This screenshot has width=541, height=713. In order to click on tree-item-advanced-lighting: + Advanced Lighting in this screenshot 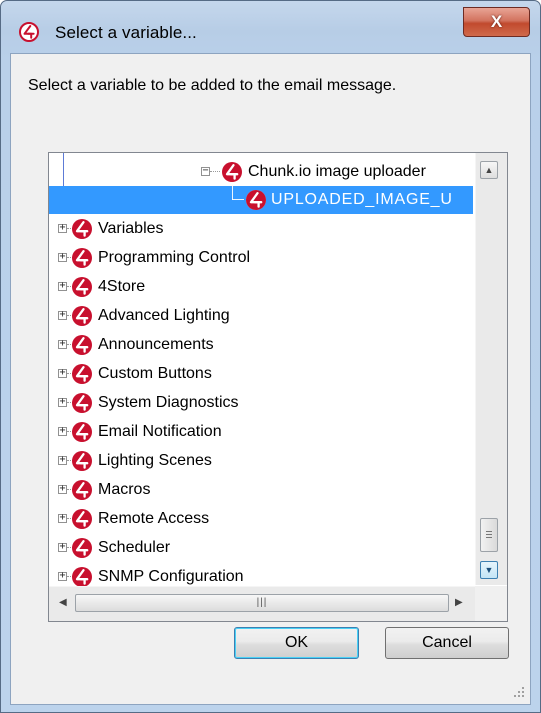, I will do `click(261, 316)`.